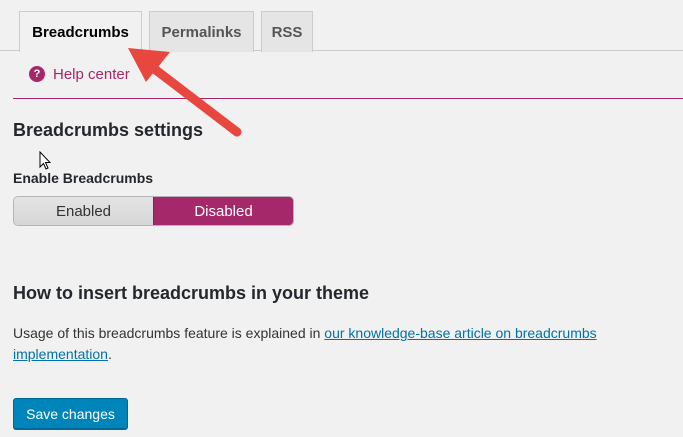  I want to click on save-changes-button: Save changes, so click(70, 413).